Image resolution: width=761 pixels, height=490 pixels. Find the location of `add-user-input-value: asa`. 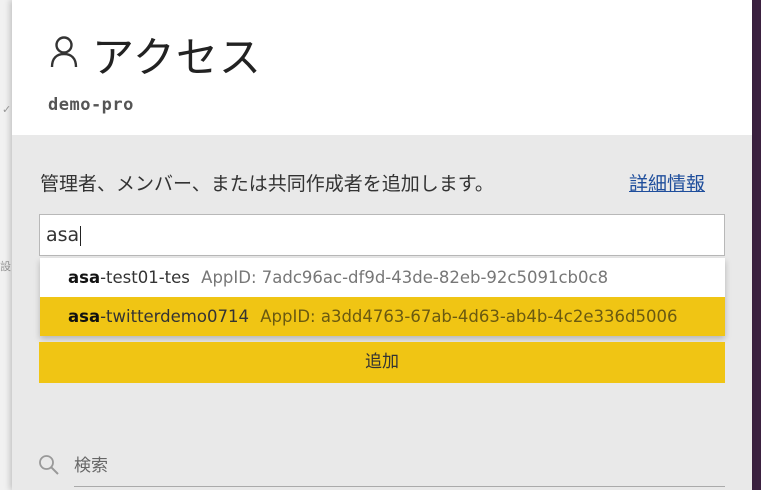

add-user-input-value: asa is located at coordinates (63, 235).